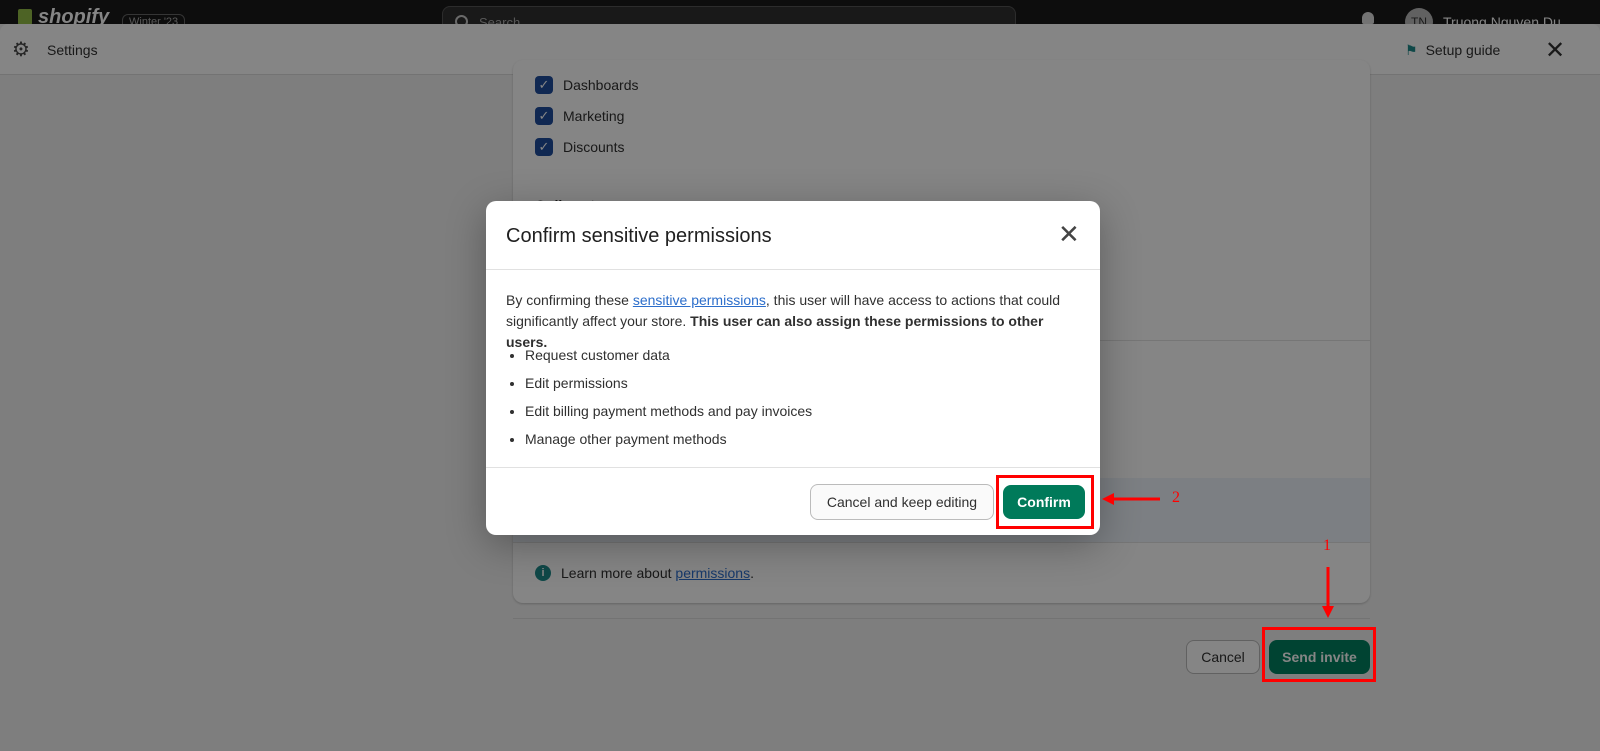  What do you see at coordinates (1328, 592) in the screenshot?
I see `arrow-to-send-invite` at bounding box center [1328, 592].